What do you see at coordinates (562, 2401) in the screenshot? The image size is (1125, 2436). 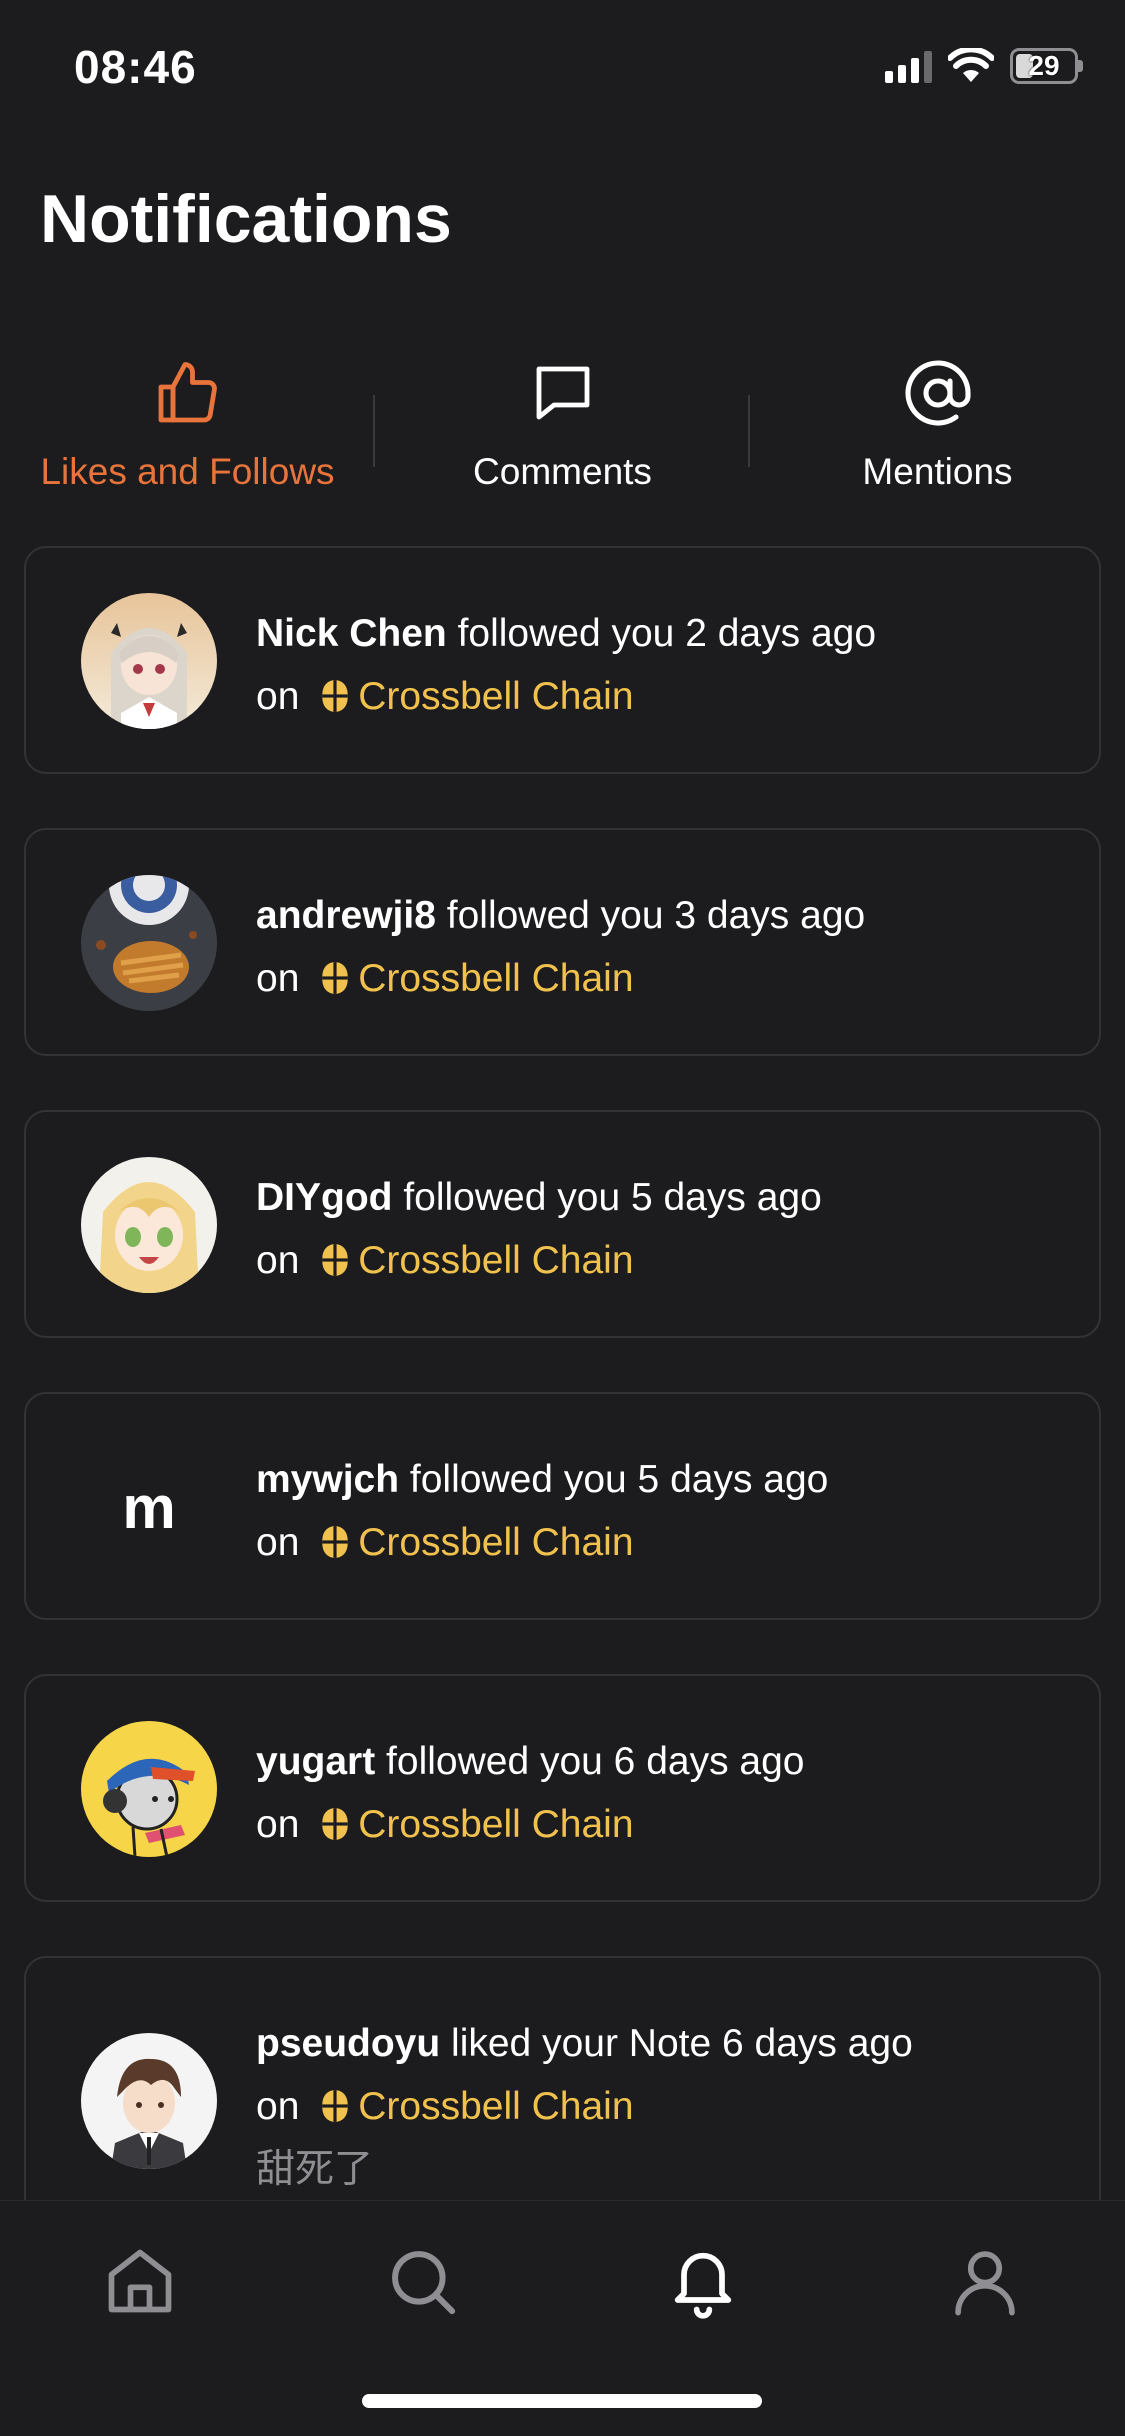 I see `home-indicator` at bounding box center [562, 2401].